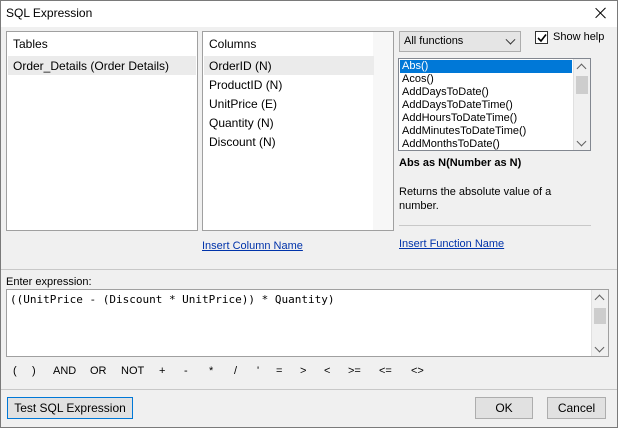 The width and height of the screenshot is (618, 428). I want to click on function-item: Abs(), so click(486, 66).